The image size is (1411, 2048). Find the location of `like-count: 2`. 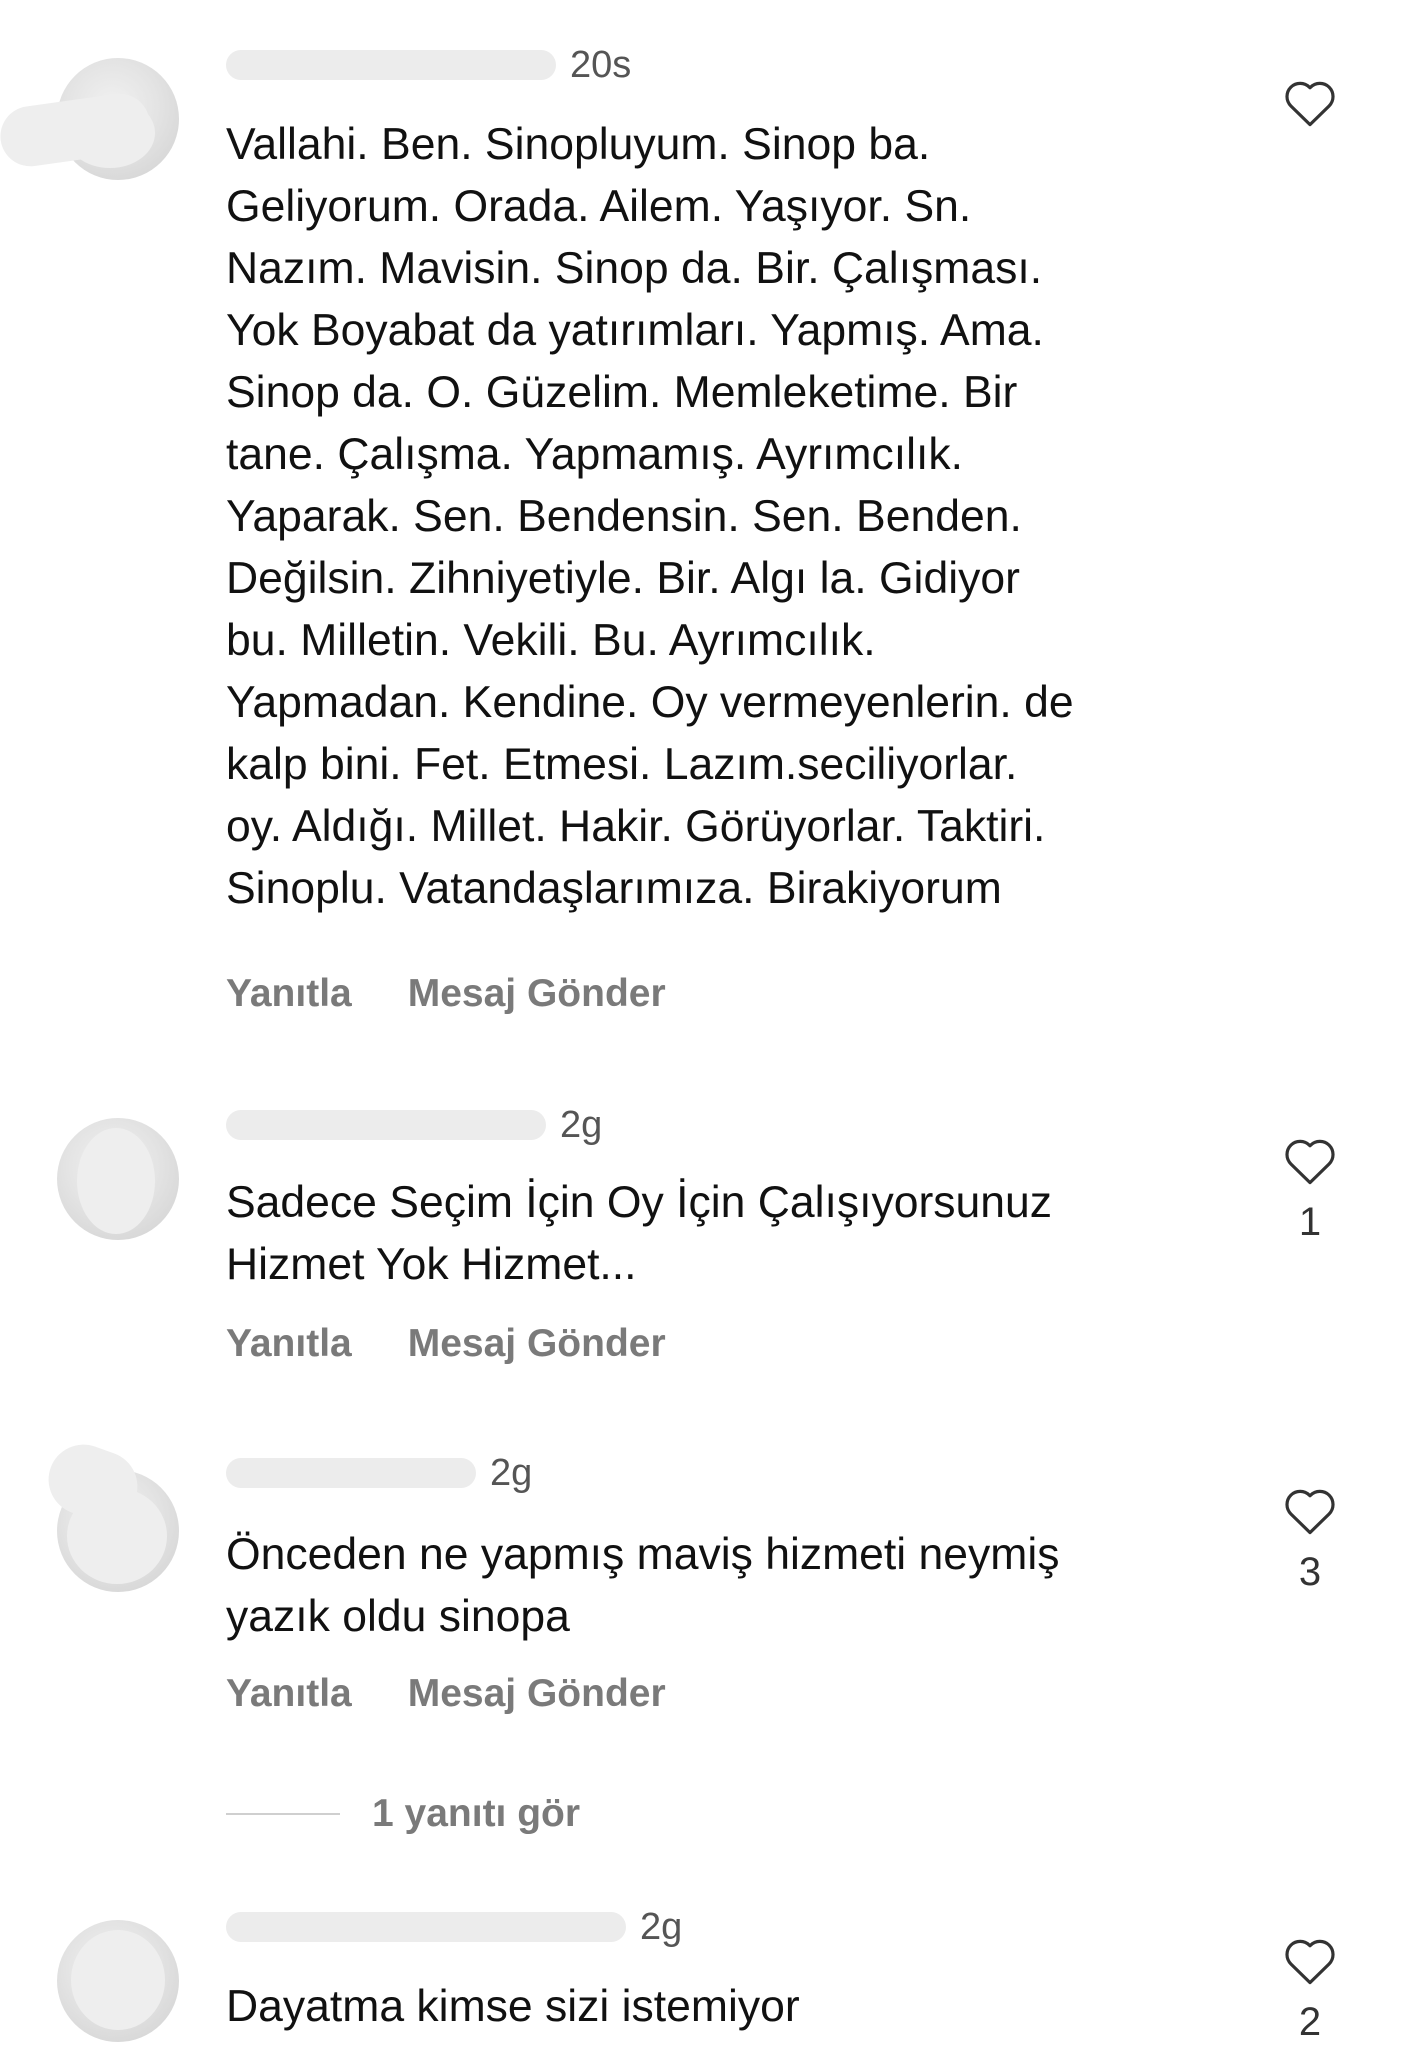

like-count: 2 is located at coordinates (1310, 2022).